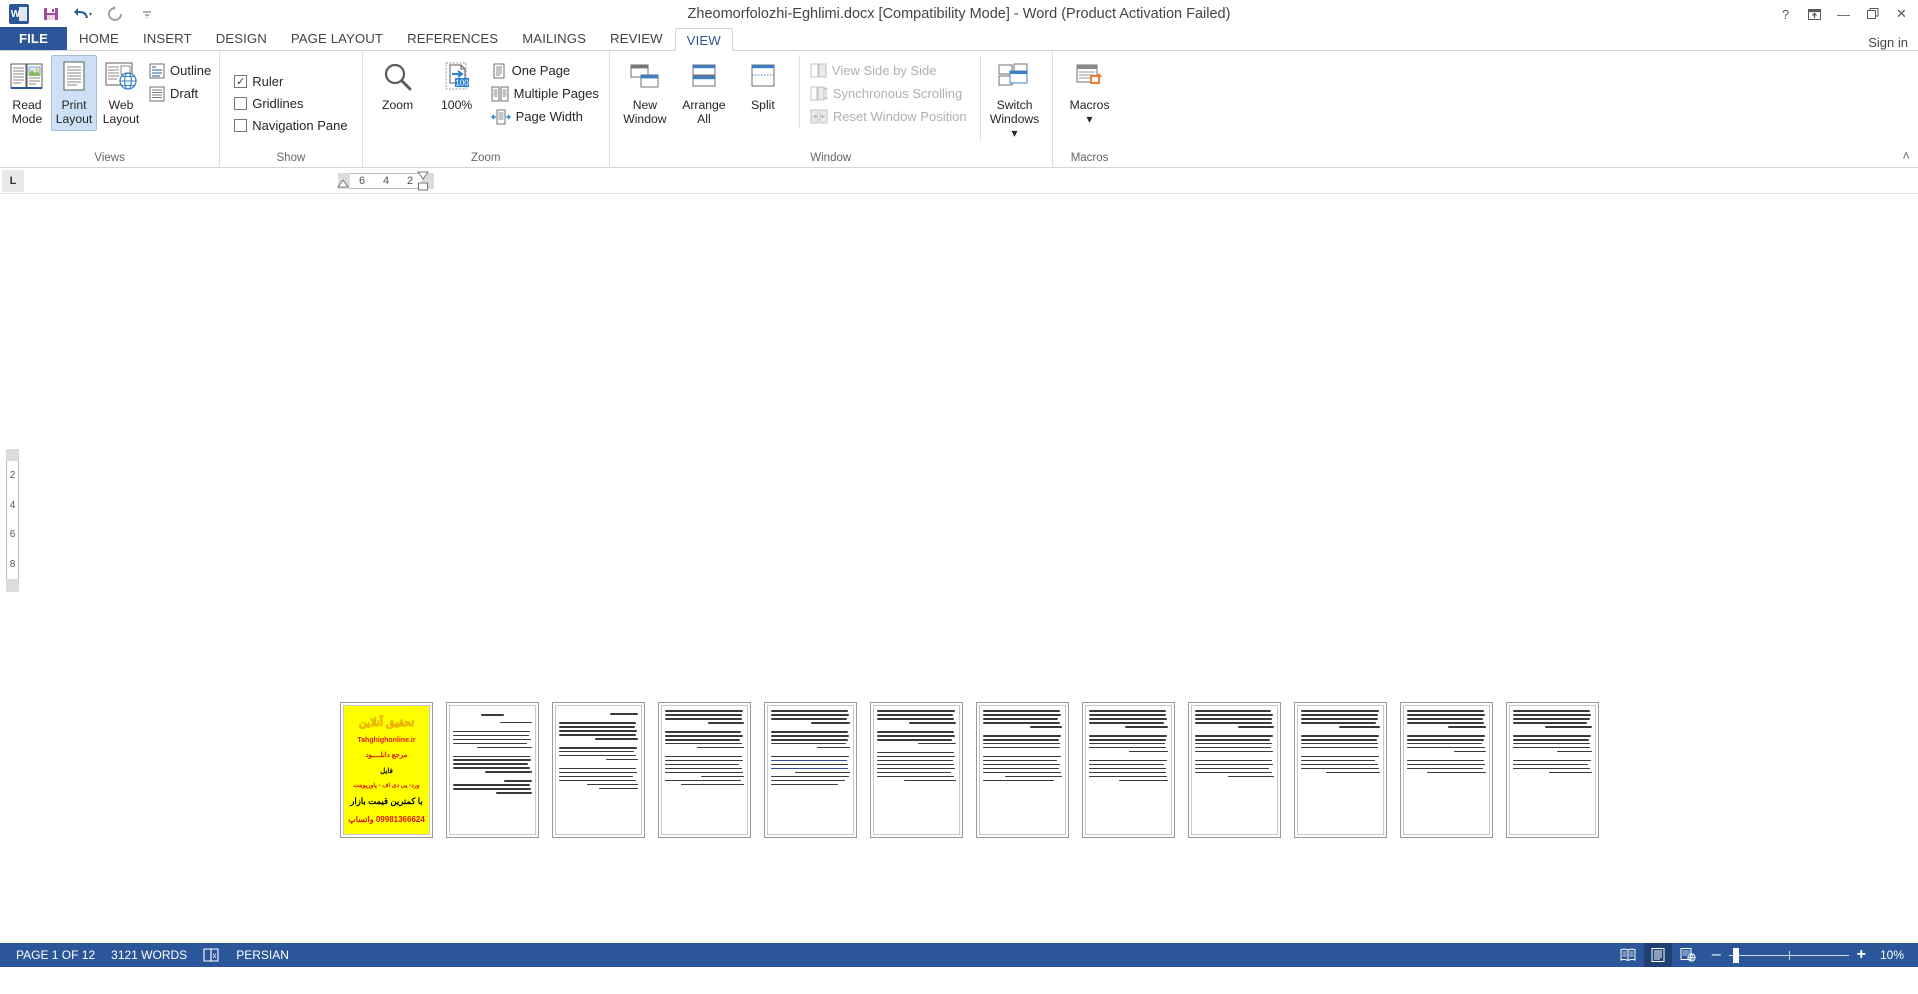  What do you see at coordinates (51, 14) in the screenshot?
I see `save-icon` at bounding box center [51, 14].